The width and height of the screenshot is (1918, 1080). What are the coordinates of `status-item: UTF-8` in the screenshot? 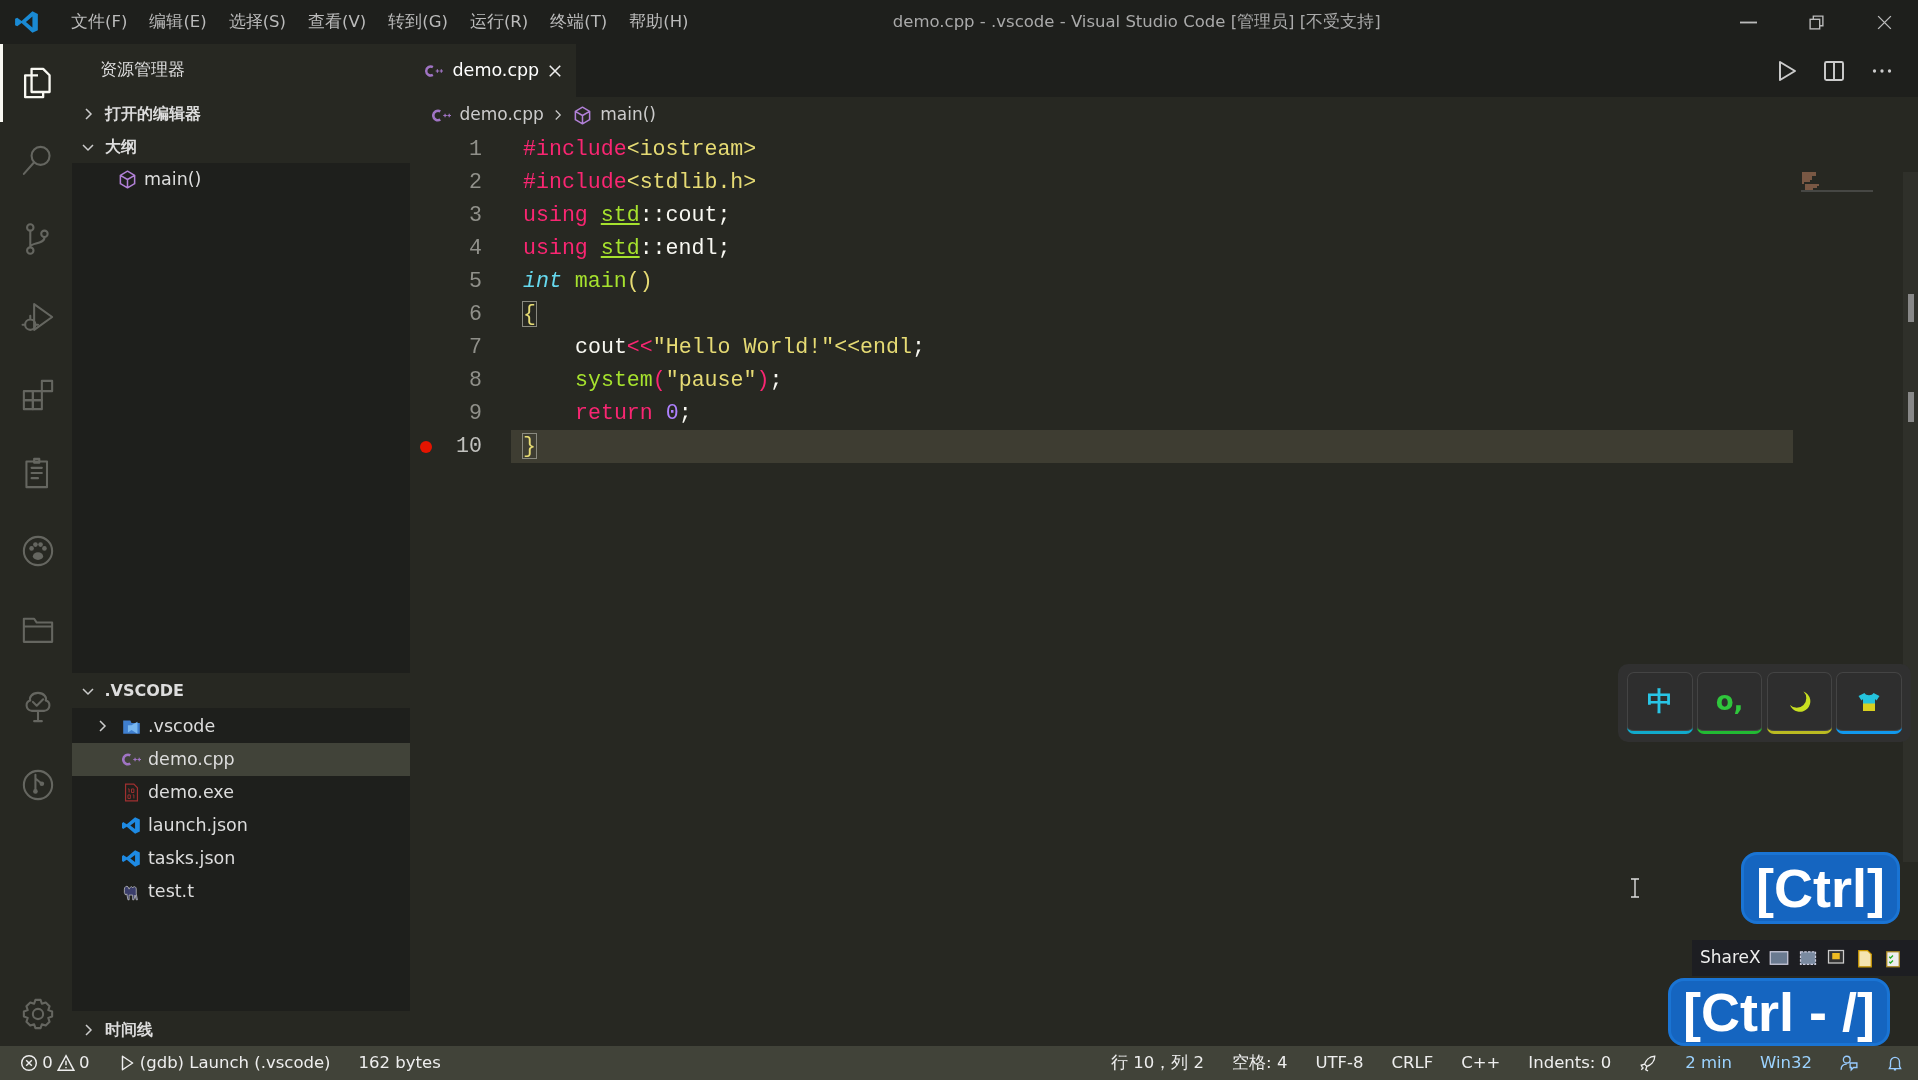 It's located at (1339, 1063).